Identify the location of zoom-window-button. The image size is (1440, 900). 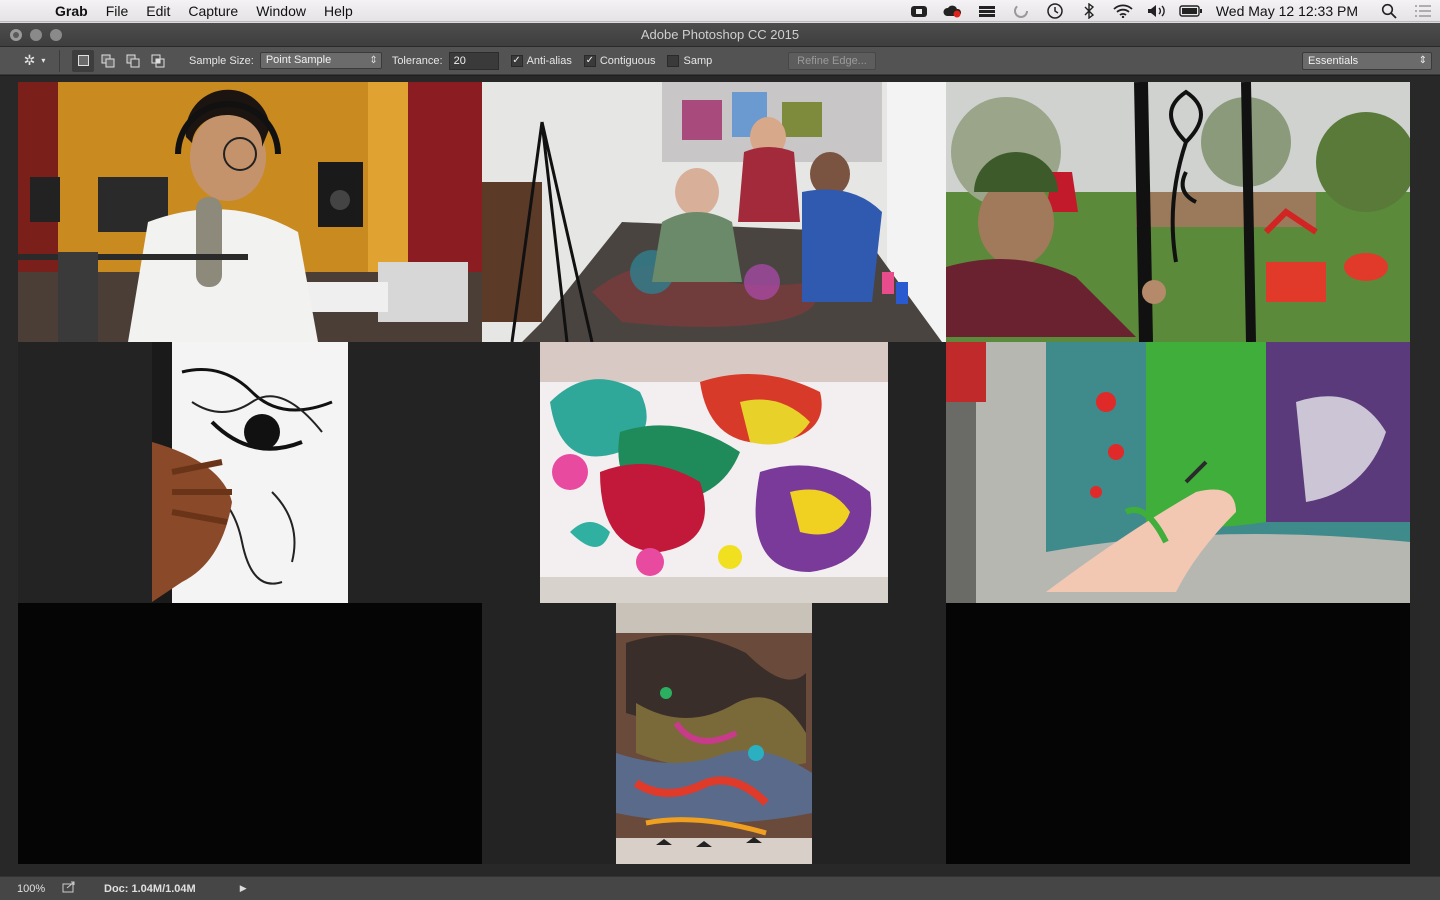
(56, 34).